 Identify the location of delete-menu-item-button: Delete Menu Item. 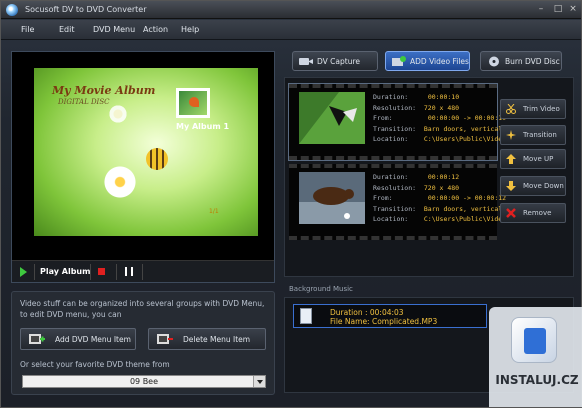
(207, 339).